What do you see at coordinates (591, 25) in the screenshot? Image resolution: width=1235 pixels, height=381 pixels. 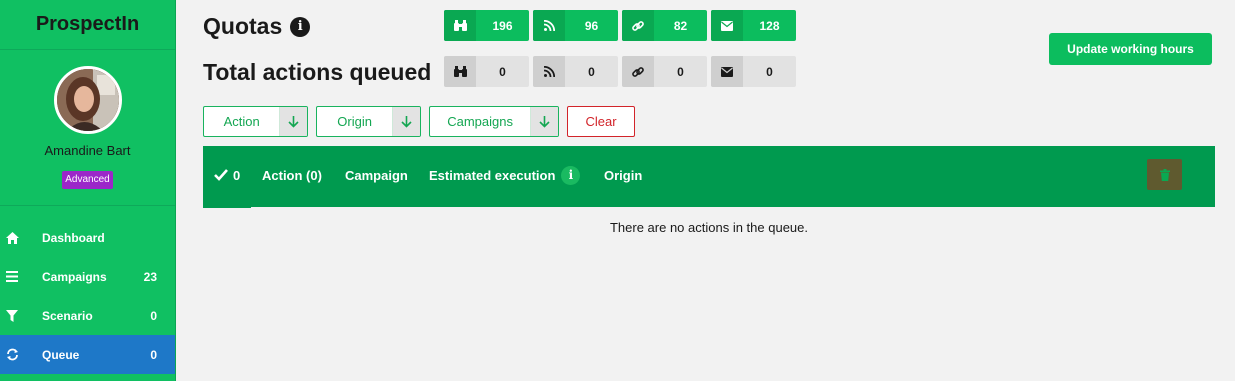 I see `quota-value: 96` at bounding box center [591, 25].